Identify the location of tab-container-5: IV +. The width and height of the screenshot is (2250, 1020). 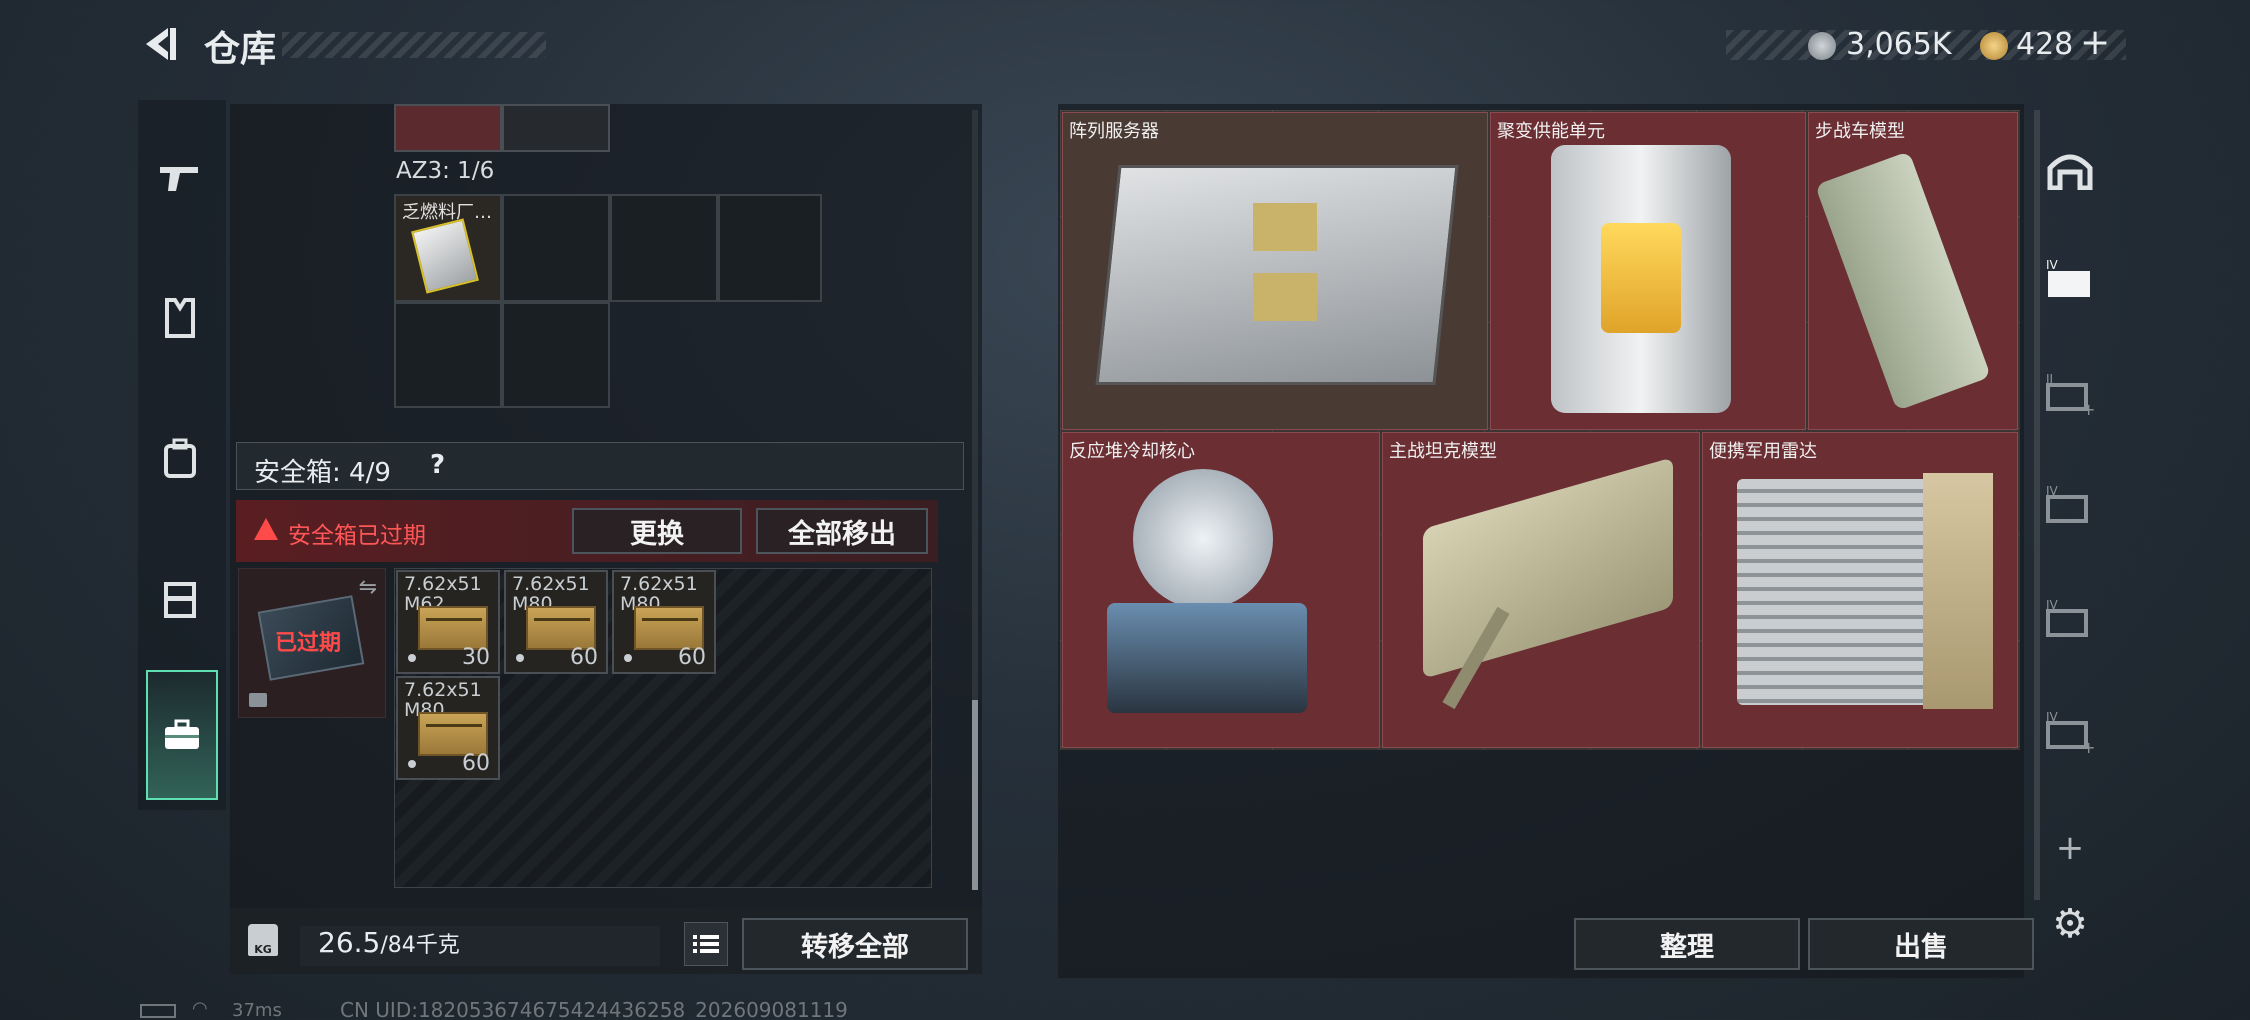
(2070, 732).